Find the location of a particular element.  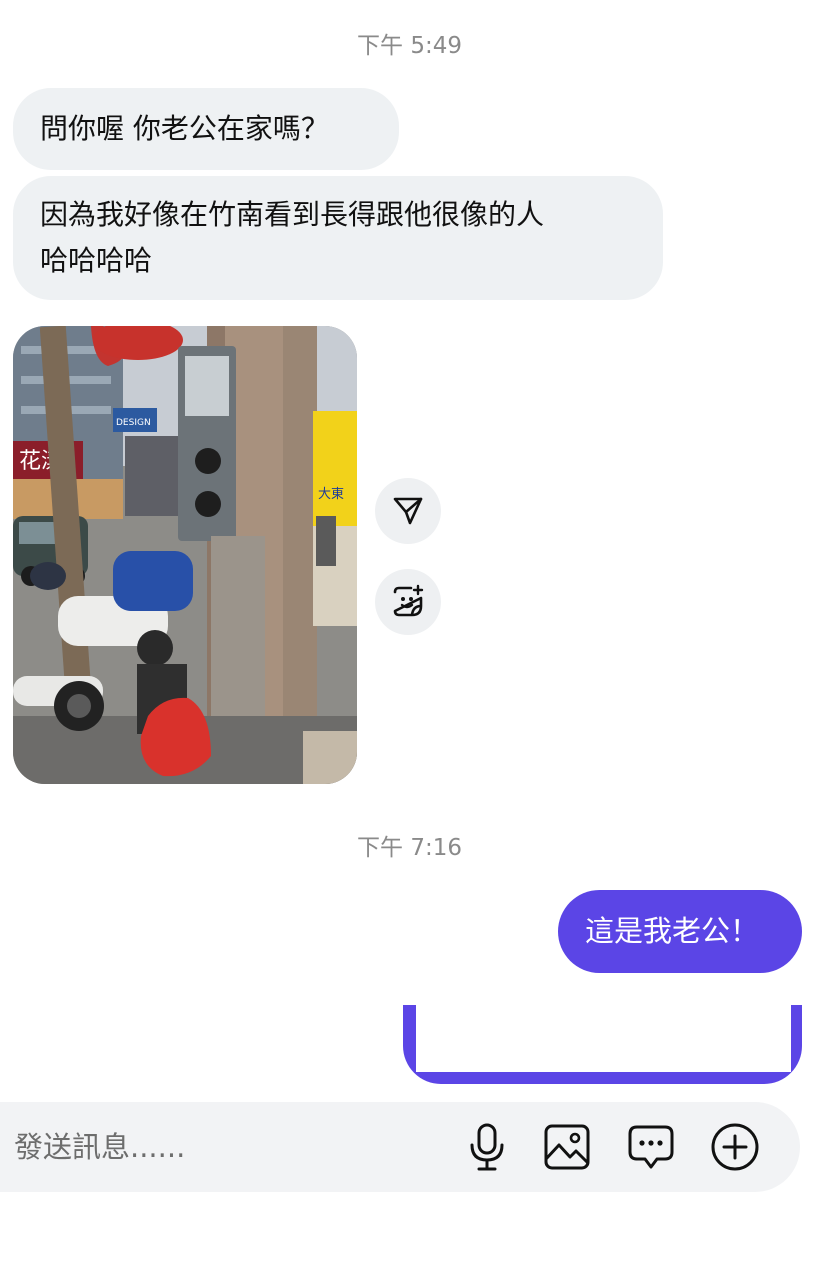

outgoing-message-partial is located at coordinates (602, 1044).